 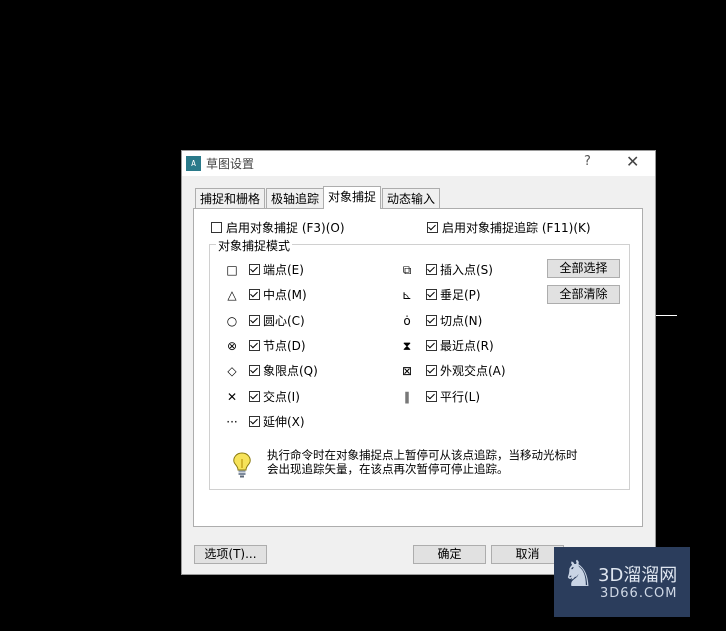 What do you see at coordinates (473, 371) in the screenshot?
I see `right-mode-label: 外观交点(A)` at bounding box center [473, 371].